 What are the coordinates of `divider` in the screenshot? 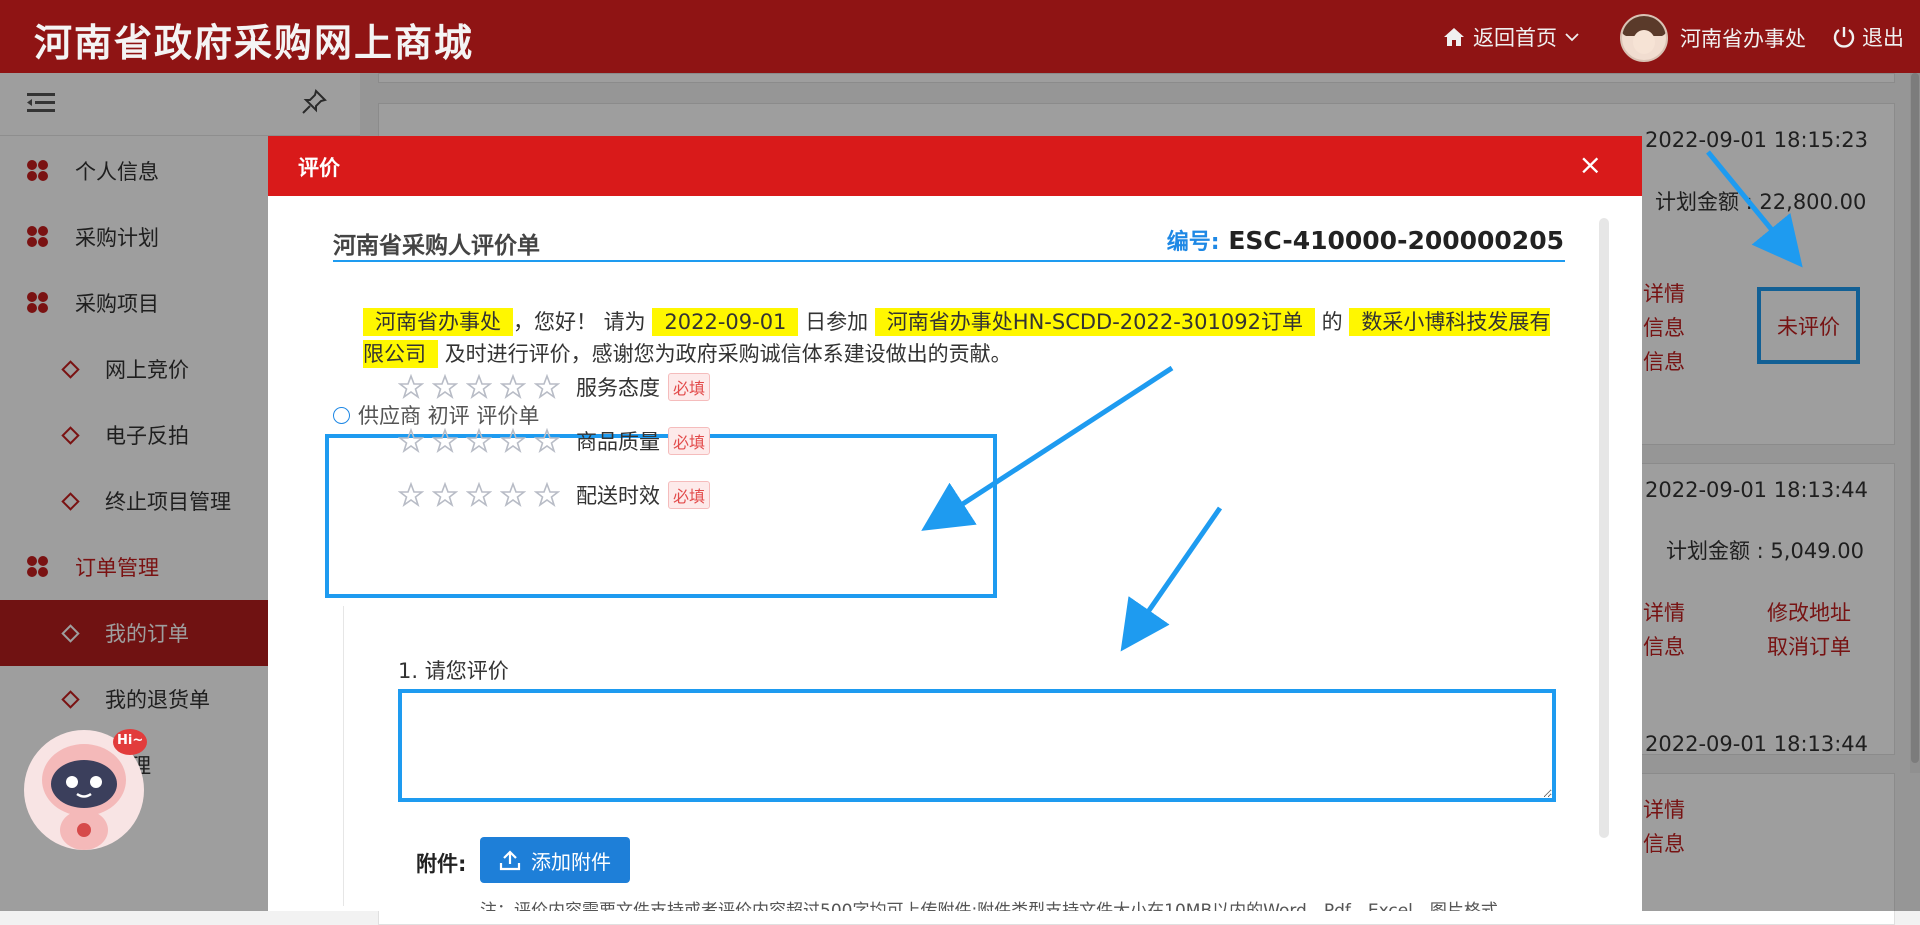 It's located at (949, 261).